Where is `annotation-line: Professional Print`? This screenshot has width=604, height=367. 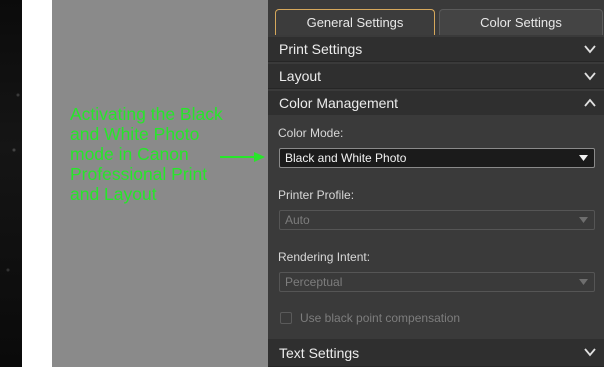
annotation-line: Professional Print is located at coordinates (139, 174).